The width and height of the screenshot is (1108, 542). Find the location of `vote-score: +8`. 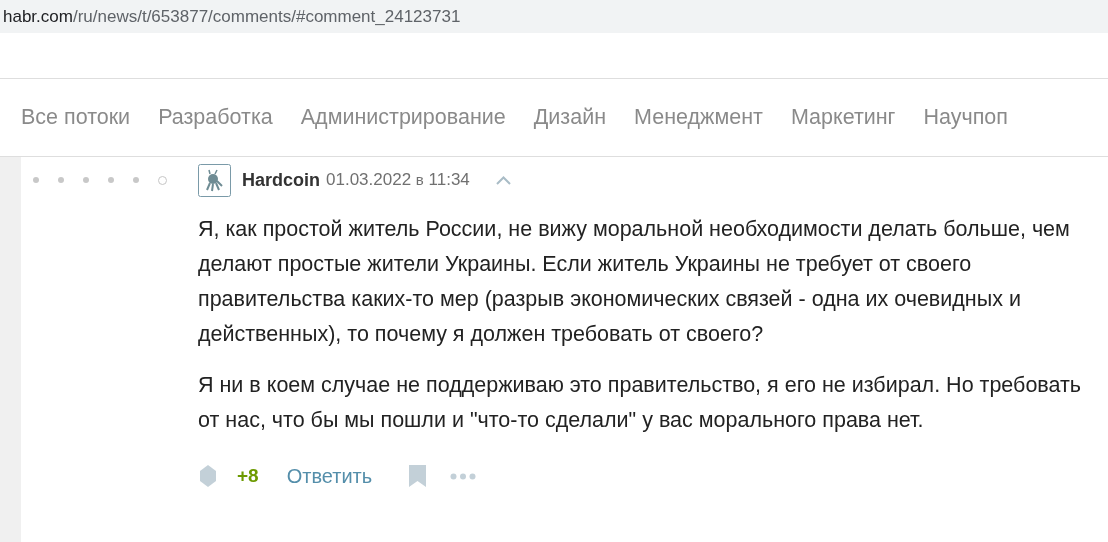

vote-score: +8 is located at coordinates (248, 475).